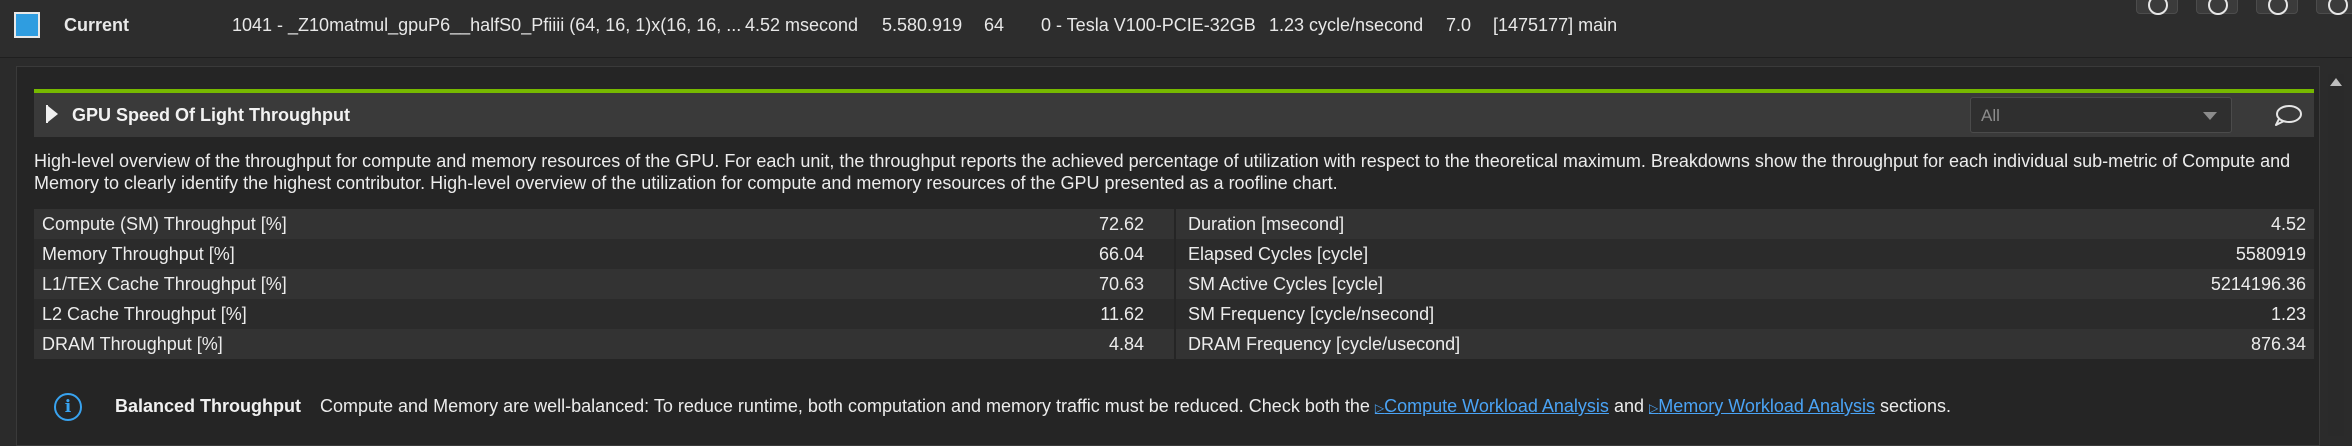 Image resolution: width=2352 pixels, height=446 pixels. I want to click on expand-triangle-icon, so click(53, 114).